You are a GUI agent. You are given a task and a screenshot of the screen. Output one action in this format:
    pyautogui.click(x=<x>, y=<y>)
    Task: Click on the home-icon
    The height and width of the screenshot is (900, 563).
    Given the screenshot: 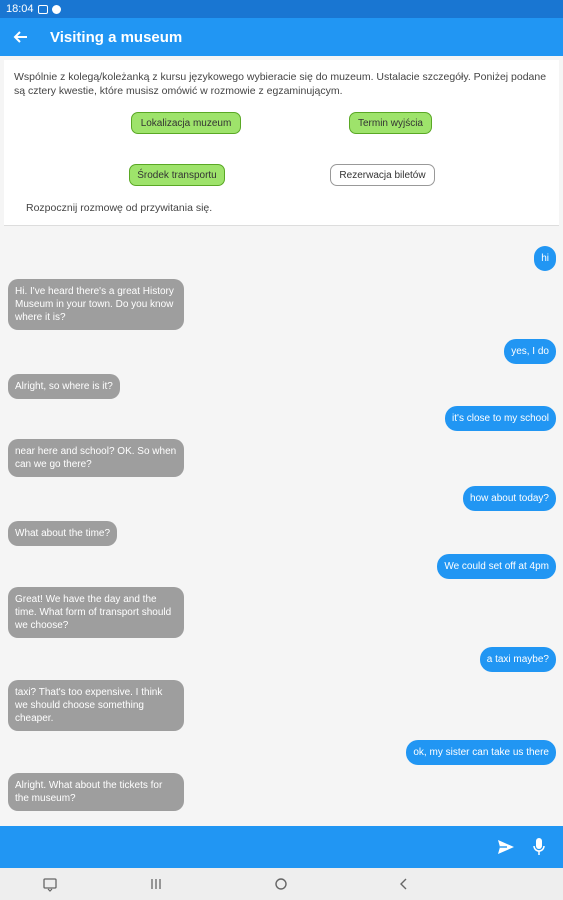 What is the action you would take?
    pyautogui.click(x=281, y=884)
    